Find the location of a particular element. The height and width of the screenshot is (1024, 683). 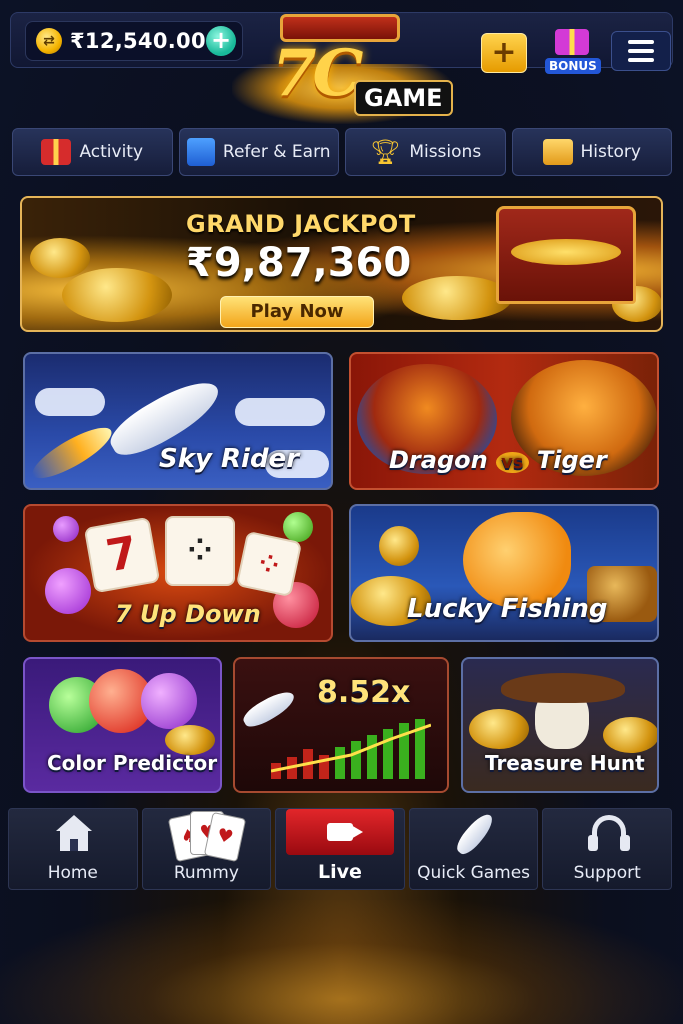

game-tile-lucky-fishing: Lucky Fishing is located at coordinates (504, 573).